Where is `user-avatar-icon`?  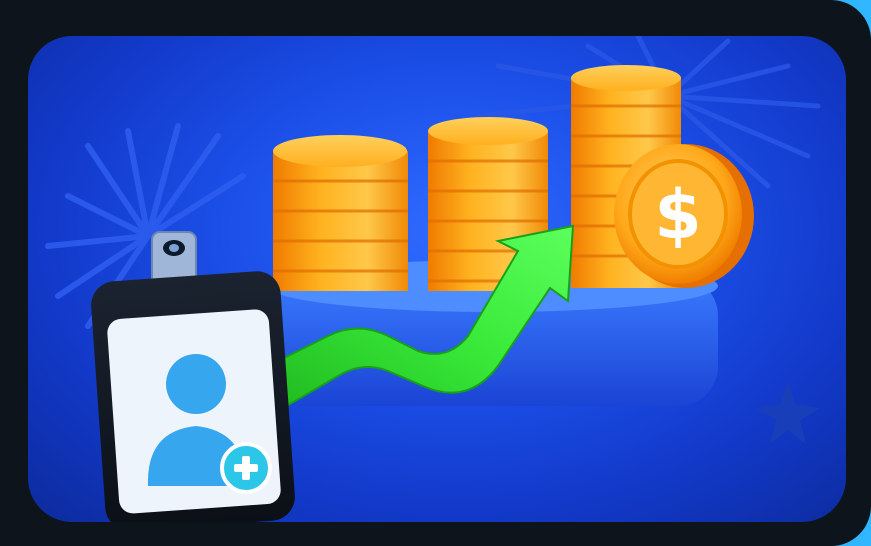 user-avatar-icon is located at coordinates (196, 384).